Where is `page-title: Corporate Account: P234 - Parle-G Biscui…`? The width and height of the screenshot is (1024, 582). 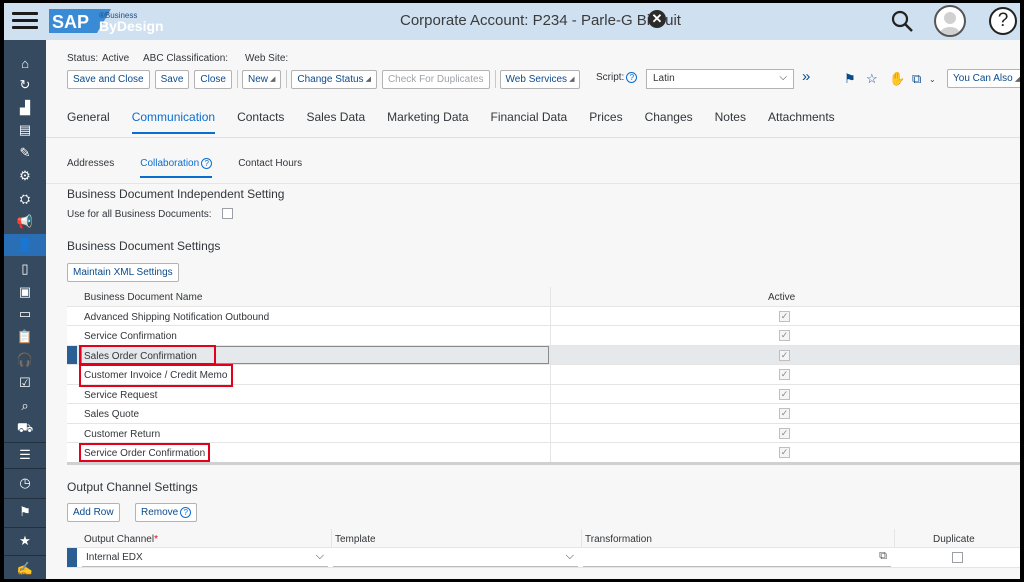 page-title: Corporate Account: P234 - Parle-G Biscui… is located at coordinates (540, 20).